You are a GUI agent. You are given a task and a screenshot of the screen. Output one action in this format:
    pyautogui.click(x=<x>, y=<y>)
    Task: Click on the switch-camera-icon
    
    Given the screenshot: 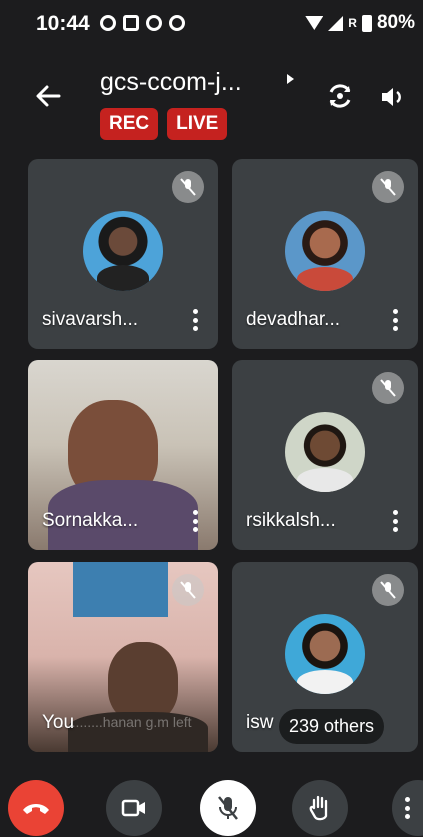 What is the action you would take?
    pyautogui.click(x=340, y=96)
    